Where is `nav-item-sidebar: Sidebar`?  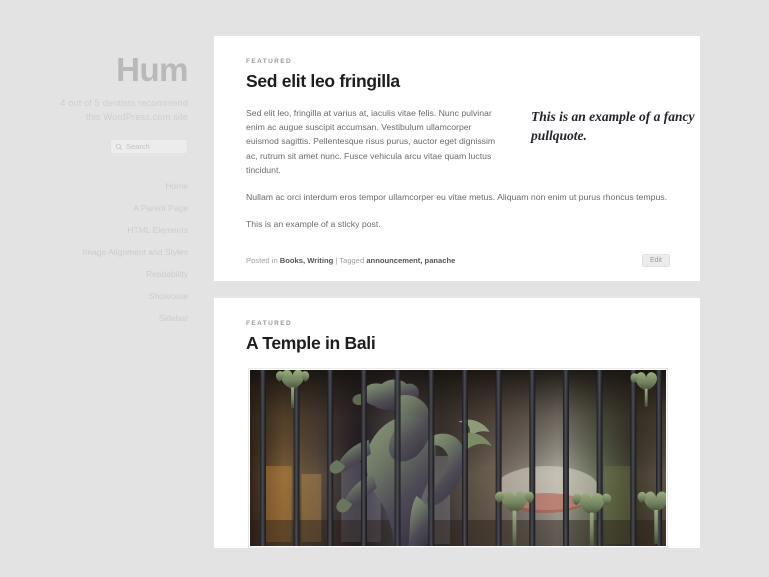 nav-item-sidebar: Sidebar is located at coordinates (94, 318).